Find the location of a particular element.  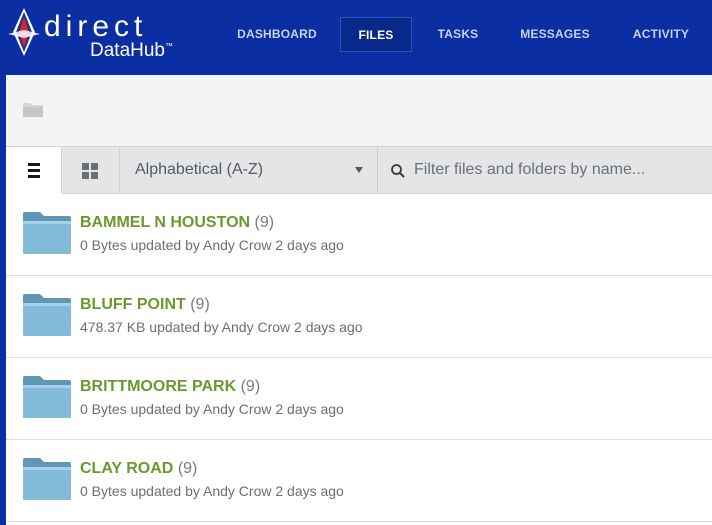

main-nav: DASHBOARD FILES TASKS MESSAGES ACTIVITY is located at coordinates (356, 34).